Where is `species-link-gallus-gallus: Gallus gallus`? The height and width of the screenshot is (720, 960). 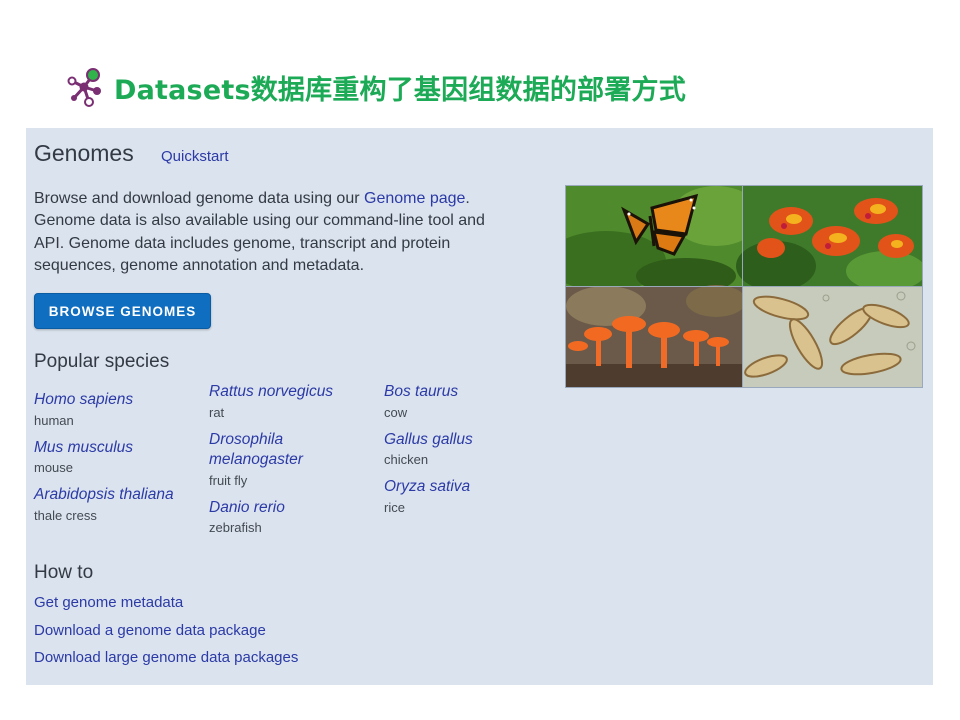 species-link-gallus-gallus: Gallus gallus is located at coordinates (470, 440).